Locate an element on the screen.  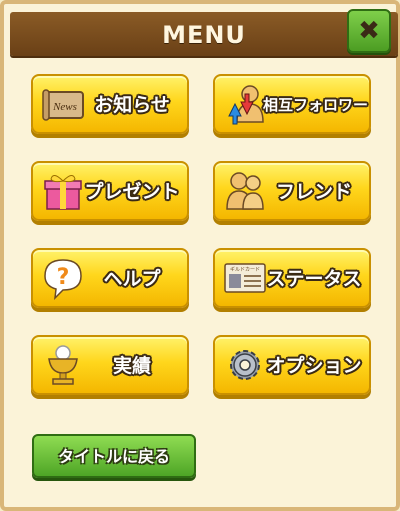
news-label: お知らせ is located at coordinates (132, 105).